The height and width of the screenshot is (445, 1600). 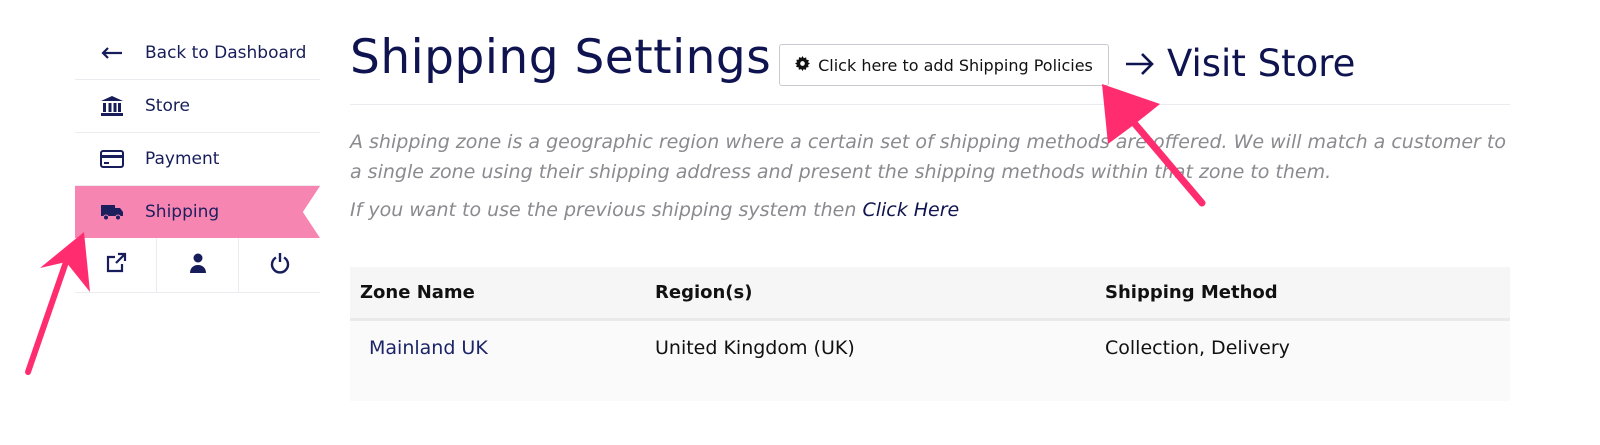 I want to click on sidebar-item-shipping: Shipping, so click(x=197, y=212).